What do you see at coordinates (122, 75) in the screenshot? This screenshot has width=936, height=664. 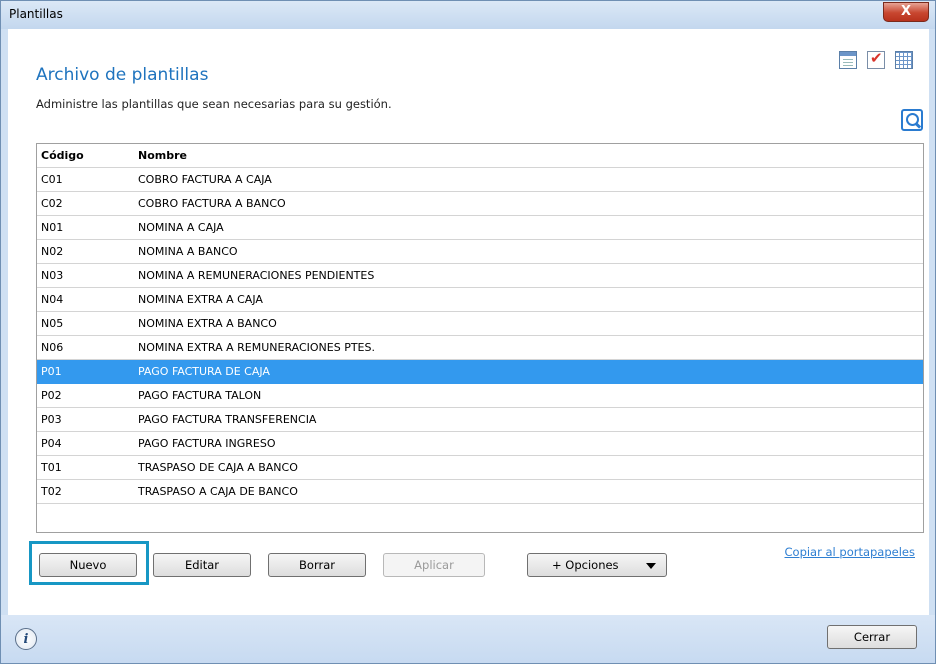 I see `page-title: Archivo de plantillas` at bounding box center [122, 75].